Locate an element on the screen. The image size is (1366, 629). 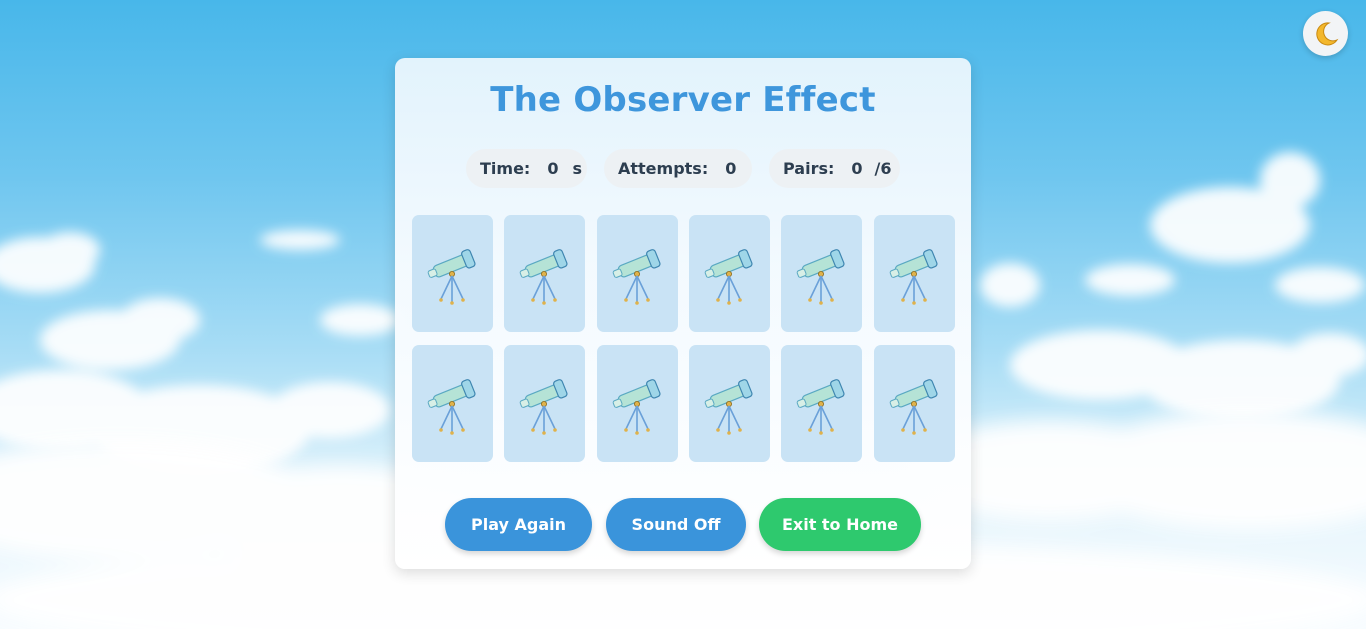
attempts-label: Attempts: is located at coordinates (663, 168).